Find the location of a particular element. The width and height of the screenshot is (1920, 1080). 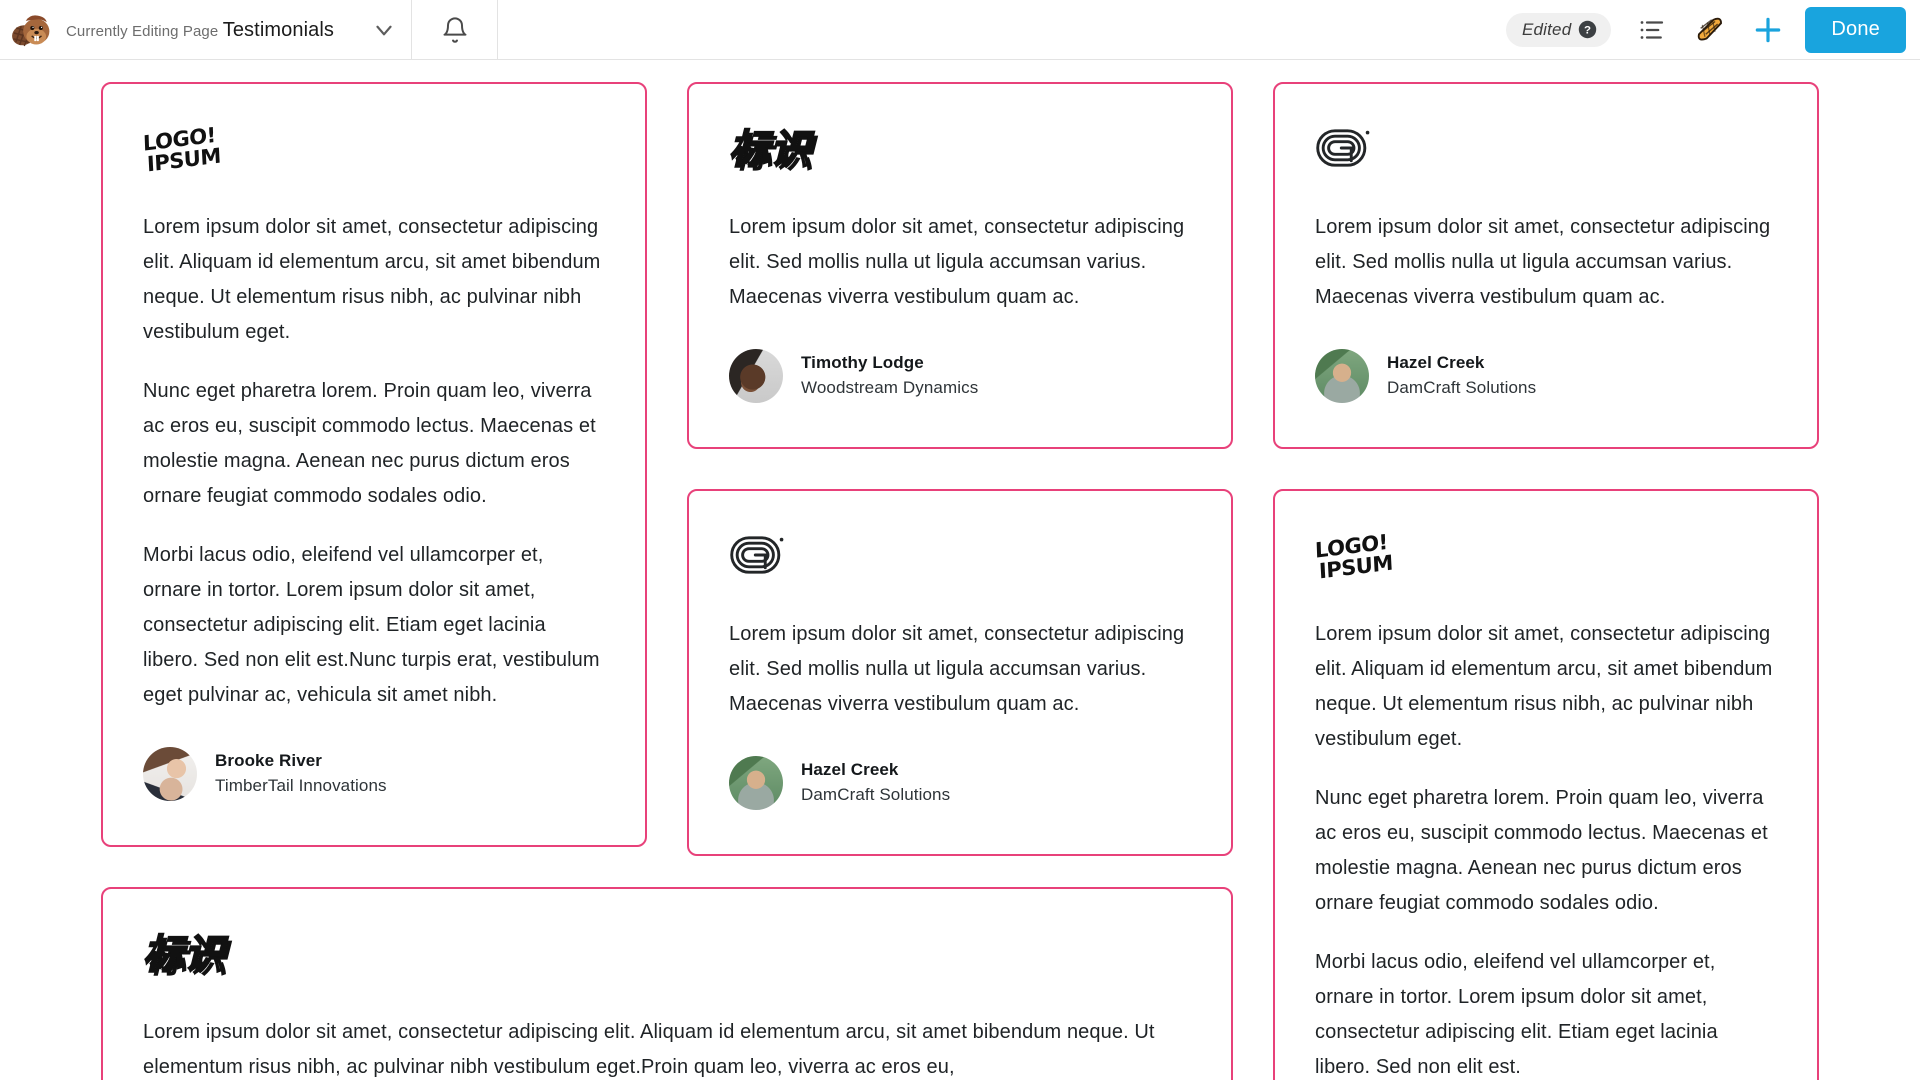

done-button: Done is located at coordinates (1855, 29).